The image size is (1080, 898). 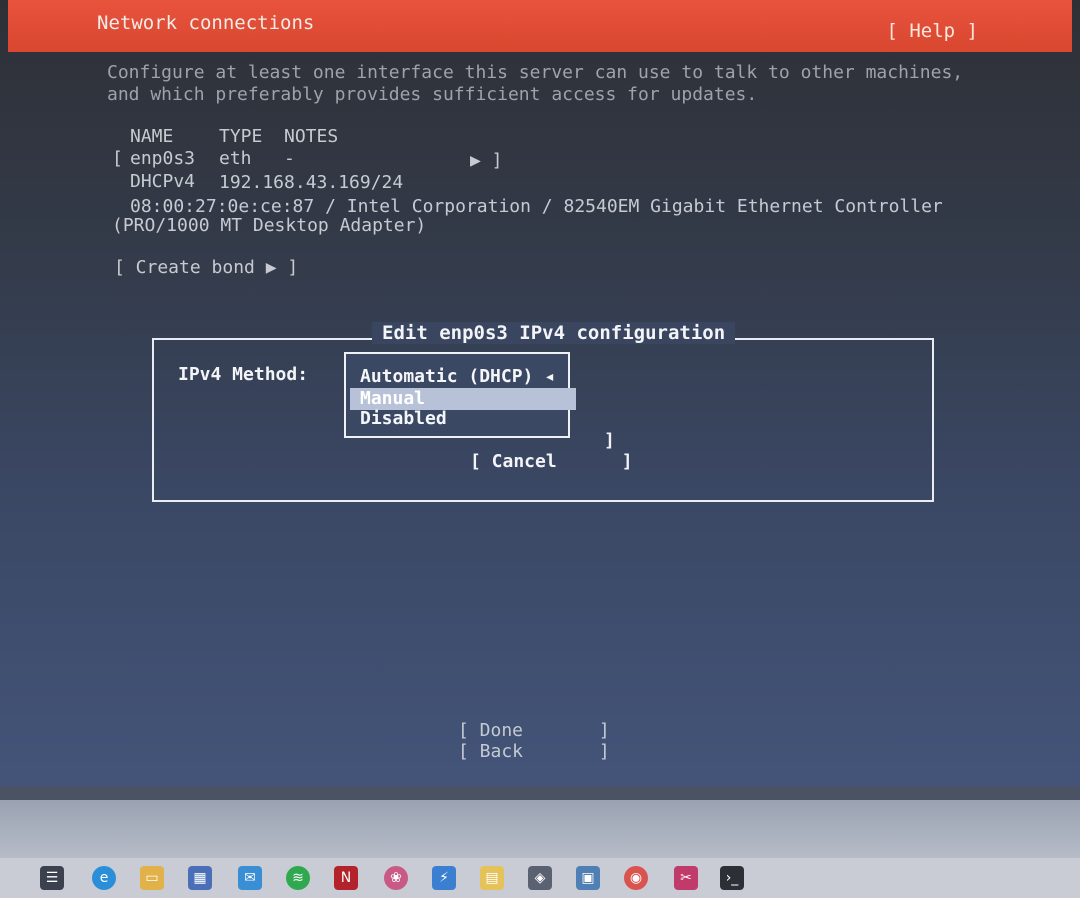 What do you see at coordinates (200, 878) in the screenshot?
I see `store-icon: ▦` at bounding box center [200, 878].